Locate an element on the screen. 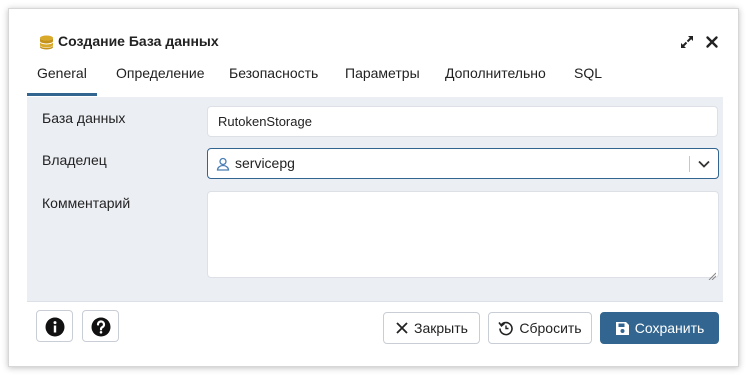 Image resolution: width=753 pixels, height=378 pixels. help-button is located at coordinates (100, 326).